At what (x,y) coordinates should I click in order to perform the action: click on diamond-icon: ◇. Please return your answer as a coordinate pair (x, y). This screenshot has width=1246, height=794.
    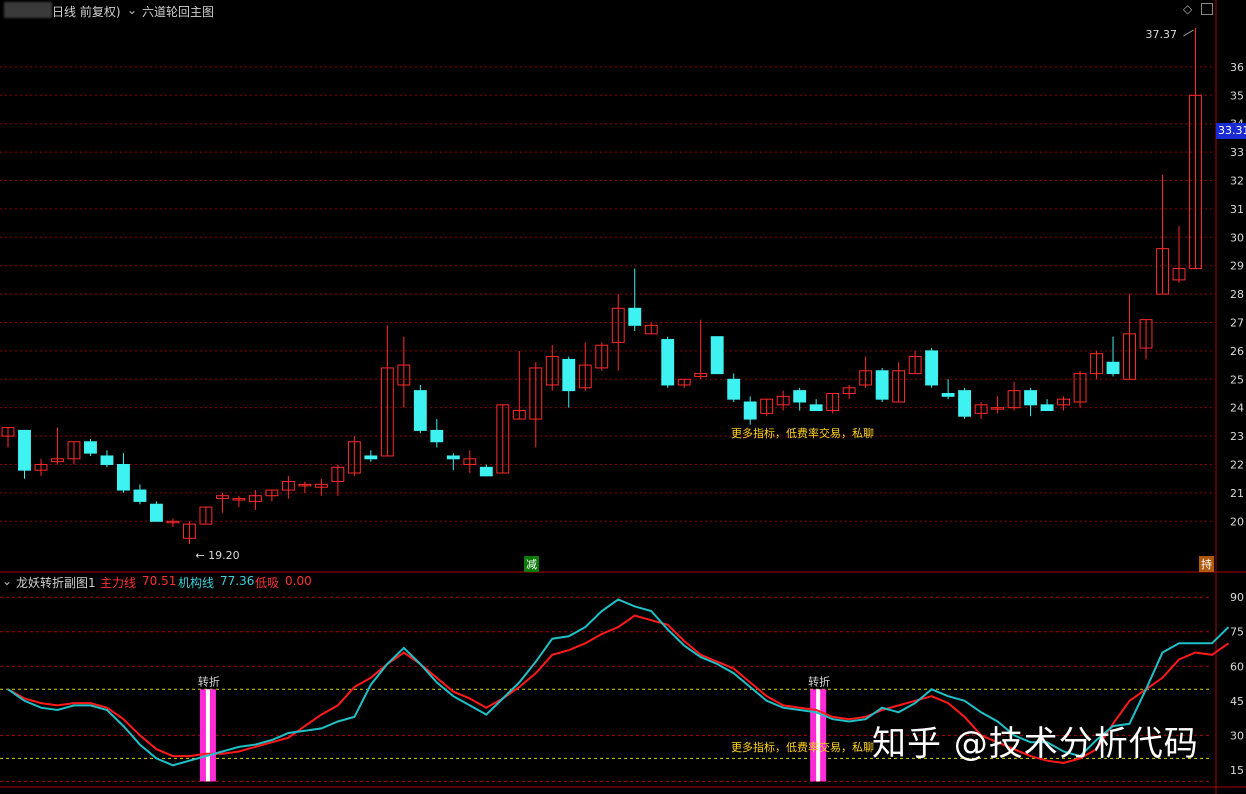
    Looking at the image, I should click on (1187, 9).